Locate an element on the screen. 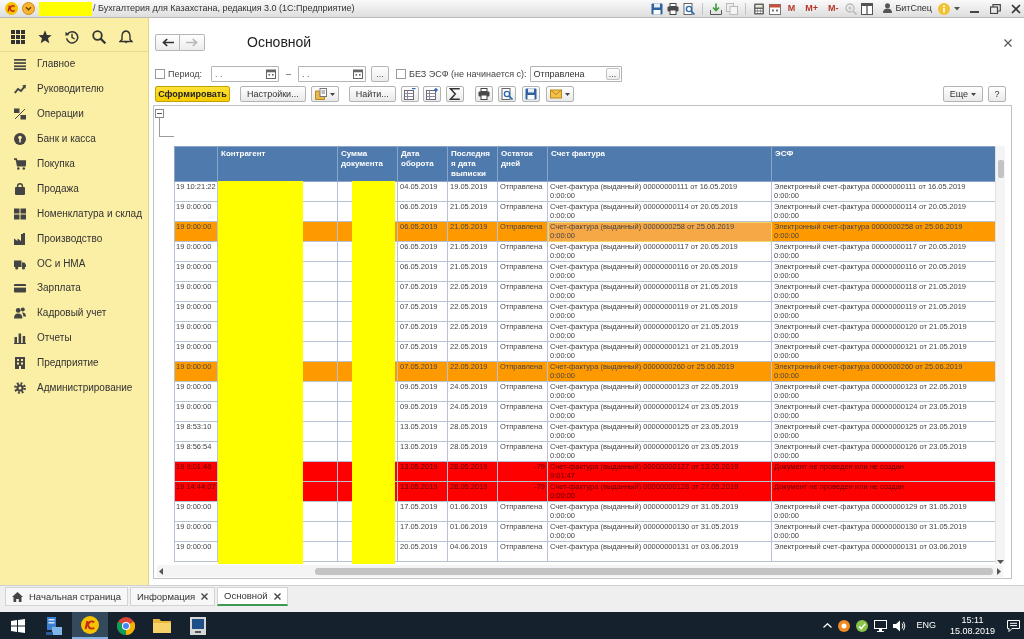 This screenshot has height=639, width=1024. network-icon is located at coordinates (881, 625).